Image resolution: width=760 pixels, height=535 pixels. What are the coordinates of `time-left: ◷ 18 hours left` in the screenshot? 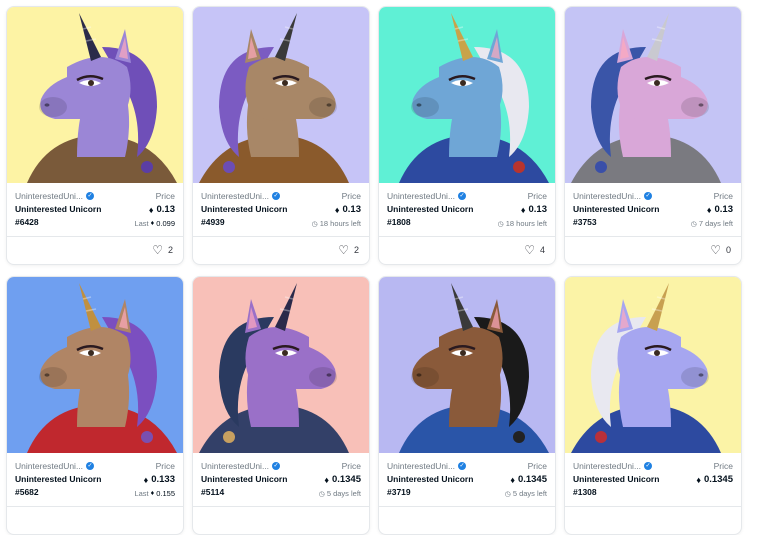 It's located at (336, 223).